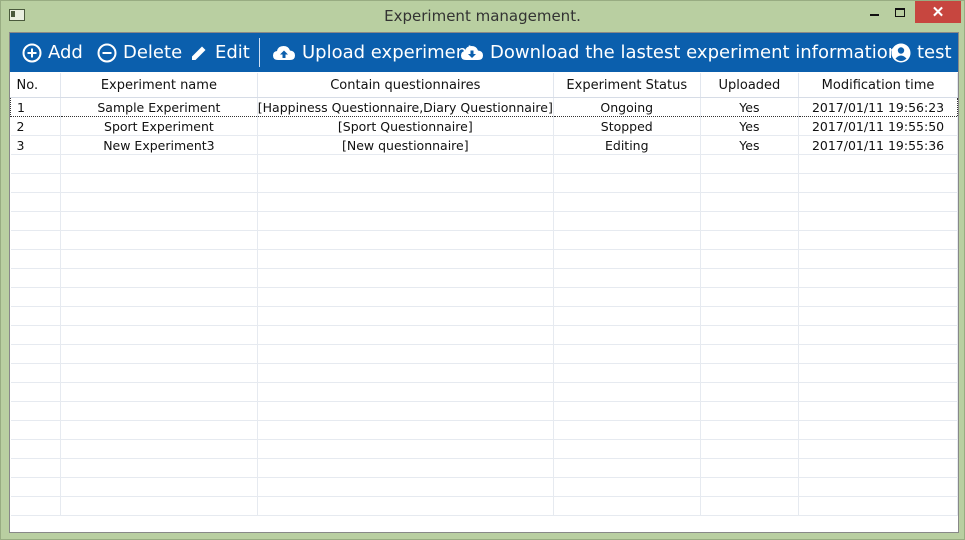 The width and height of the screenshot is (965, 540). What do you see at coordinates (36, 126) in the screenshot?
I see `cell-no: 2` at bounding box center [36, 126].